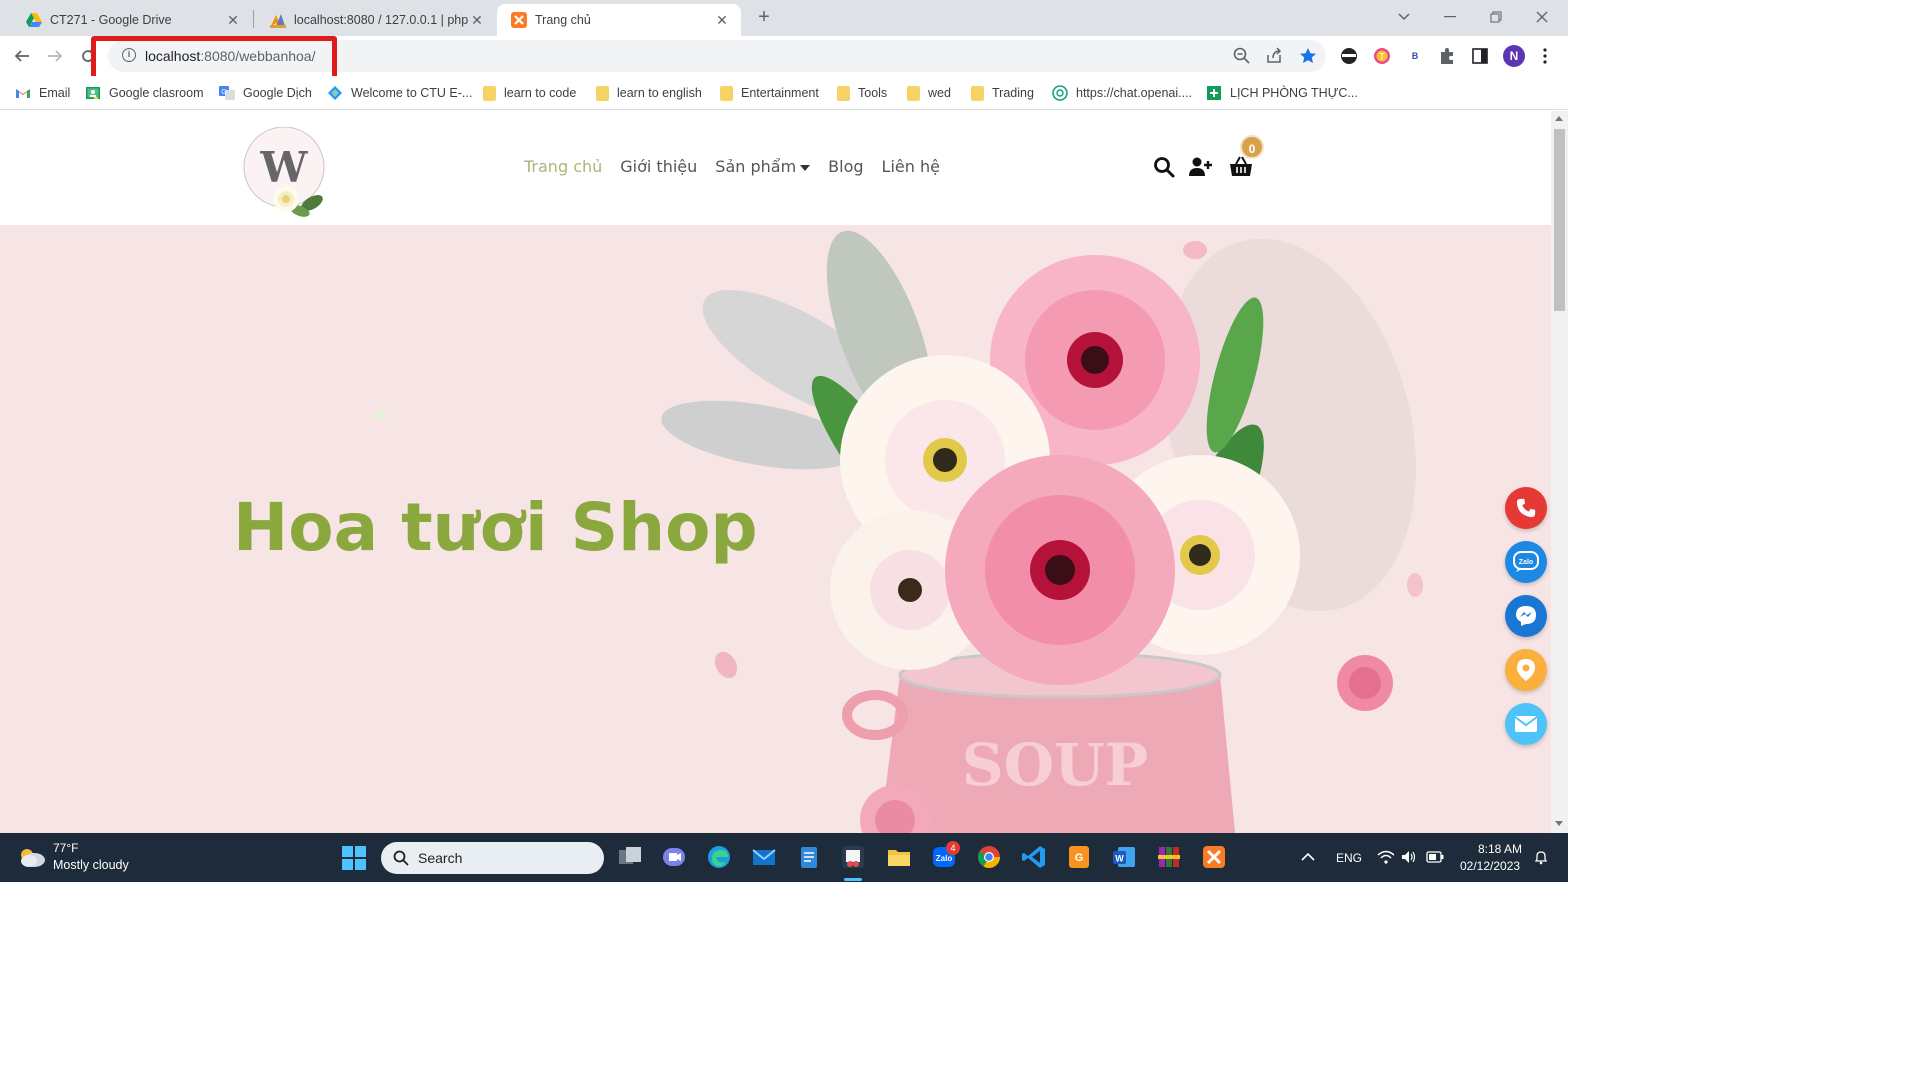  I want to click on ctu-icon, so click(335, 93).